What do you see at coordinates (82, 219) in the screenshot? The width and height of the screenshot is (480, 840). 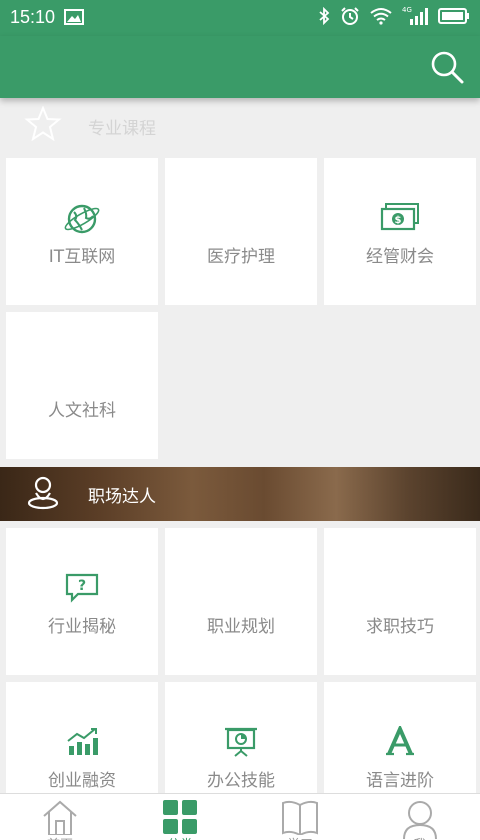 I see `globe-icon` at bounding box center [82, 219].